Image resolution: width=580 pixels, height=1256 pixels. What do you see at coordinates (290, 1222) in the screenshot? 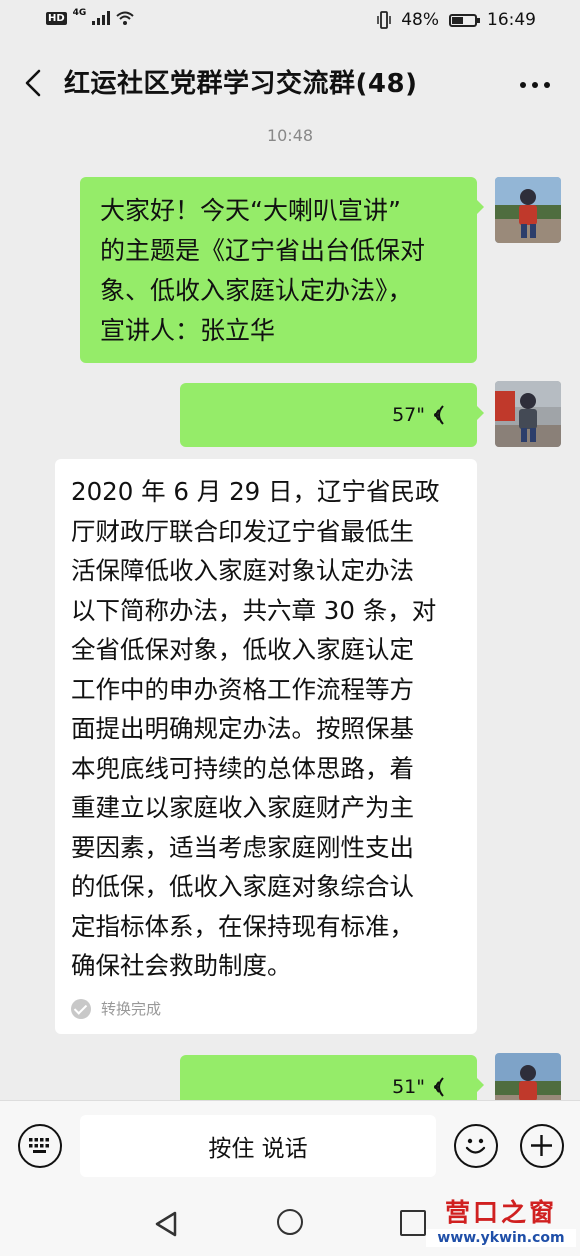
I see `nav-home-icon` at bounding box center [290, 1222].